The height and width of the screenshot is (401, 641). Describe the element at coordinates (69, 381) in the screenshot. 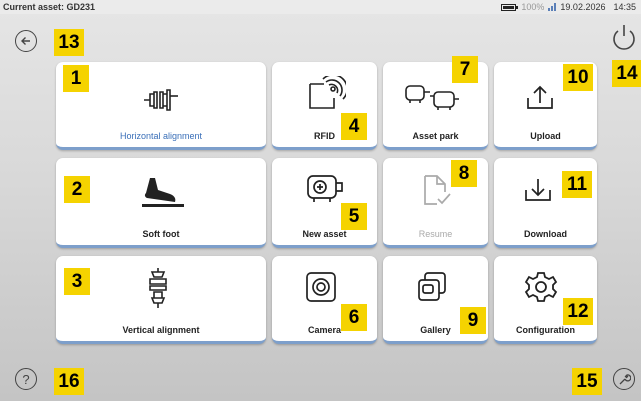

I see `badge-16: 16` at that location.